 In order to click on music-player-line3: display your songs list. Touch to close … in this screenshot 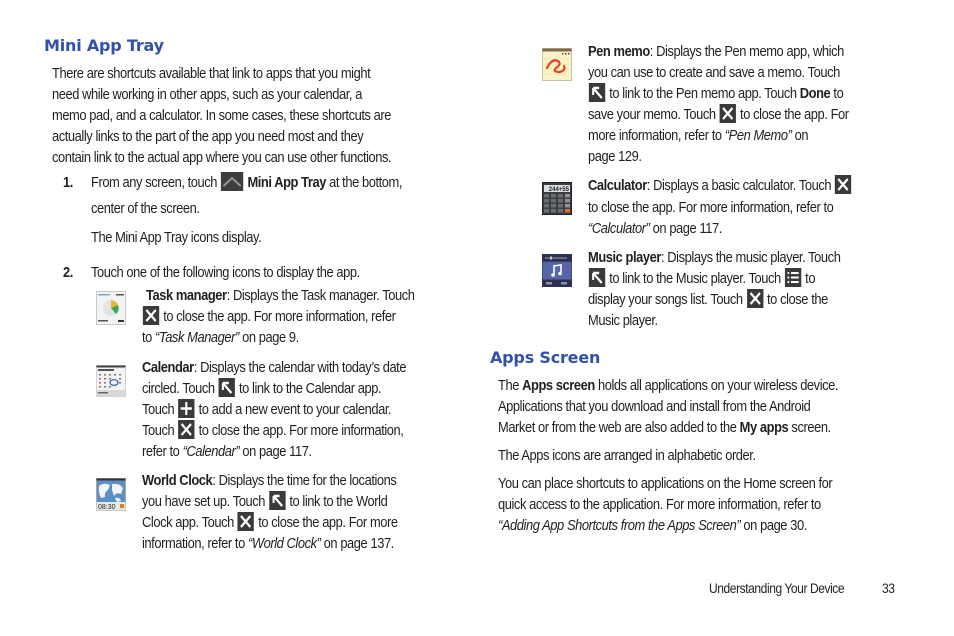, I will do `click(708, 299)`.